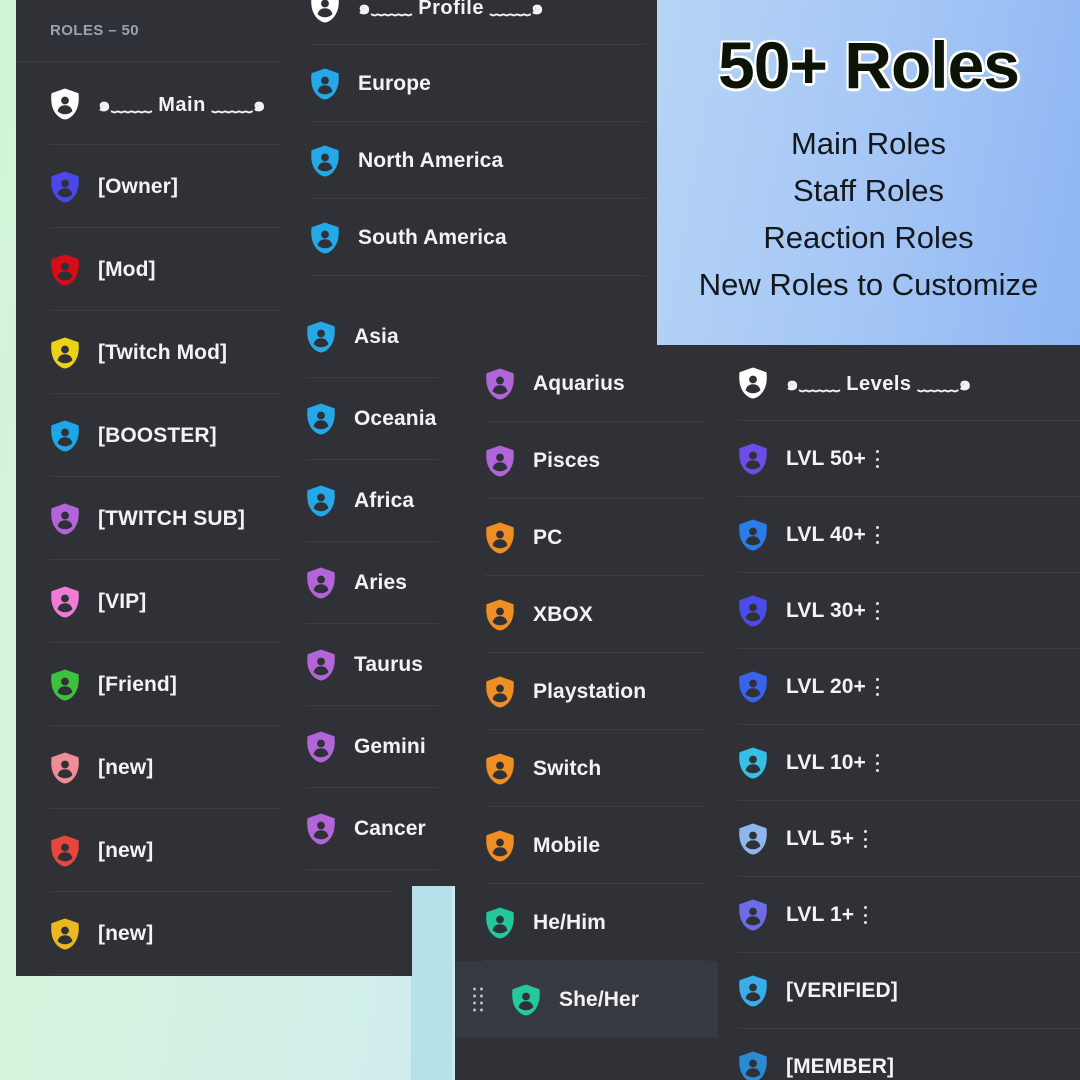 This screenshot has height=1080, width=1080. Describe the element at coordinates (899, 611) in the screenshot. I see `role-row: LVL 30+` at that location.